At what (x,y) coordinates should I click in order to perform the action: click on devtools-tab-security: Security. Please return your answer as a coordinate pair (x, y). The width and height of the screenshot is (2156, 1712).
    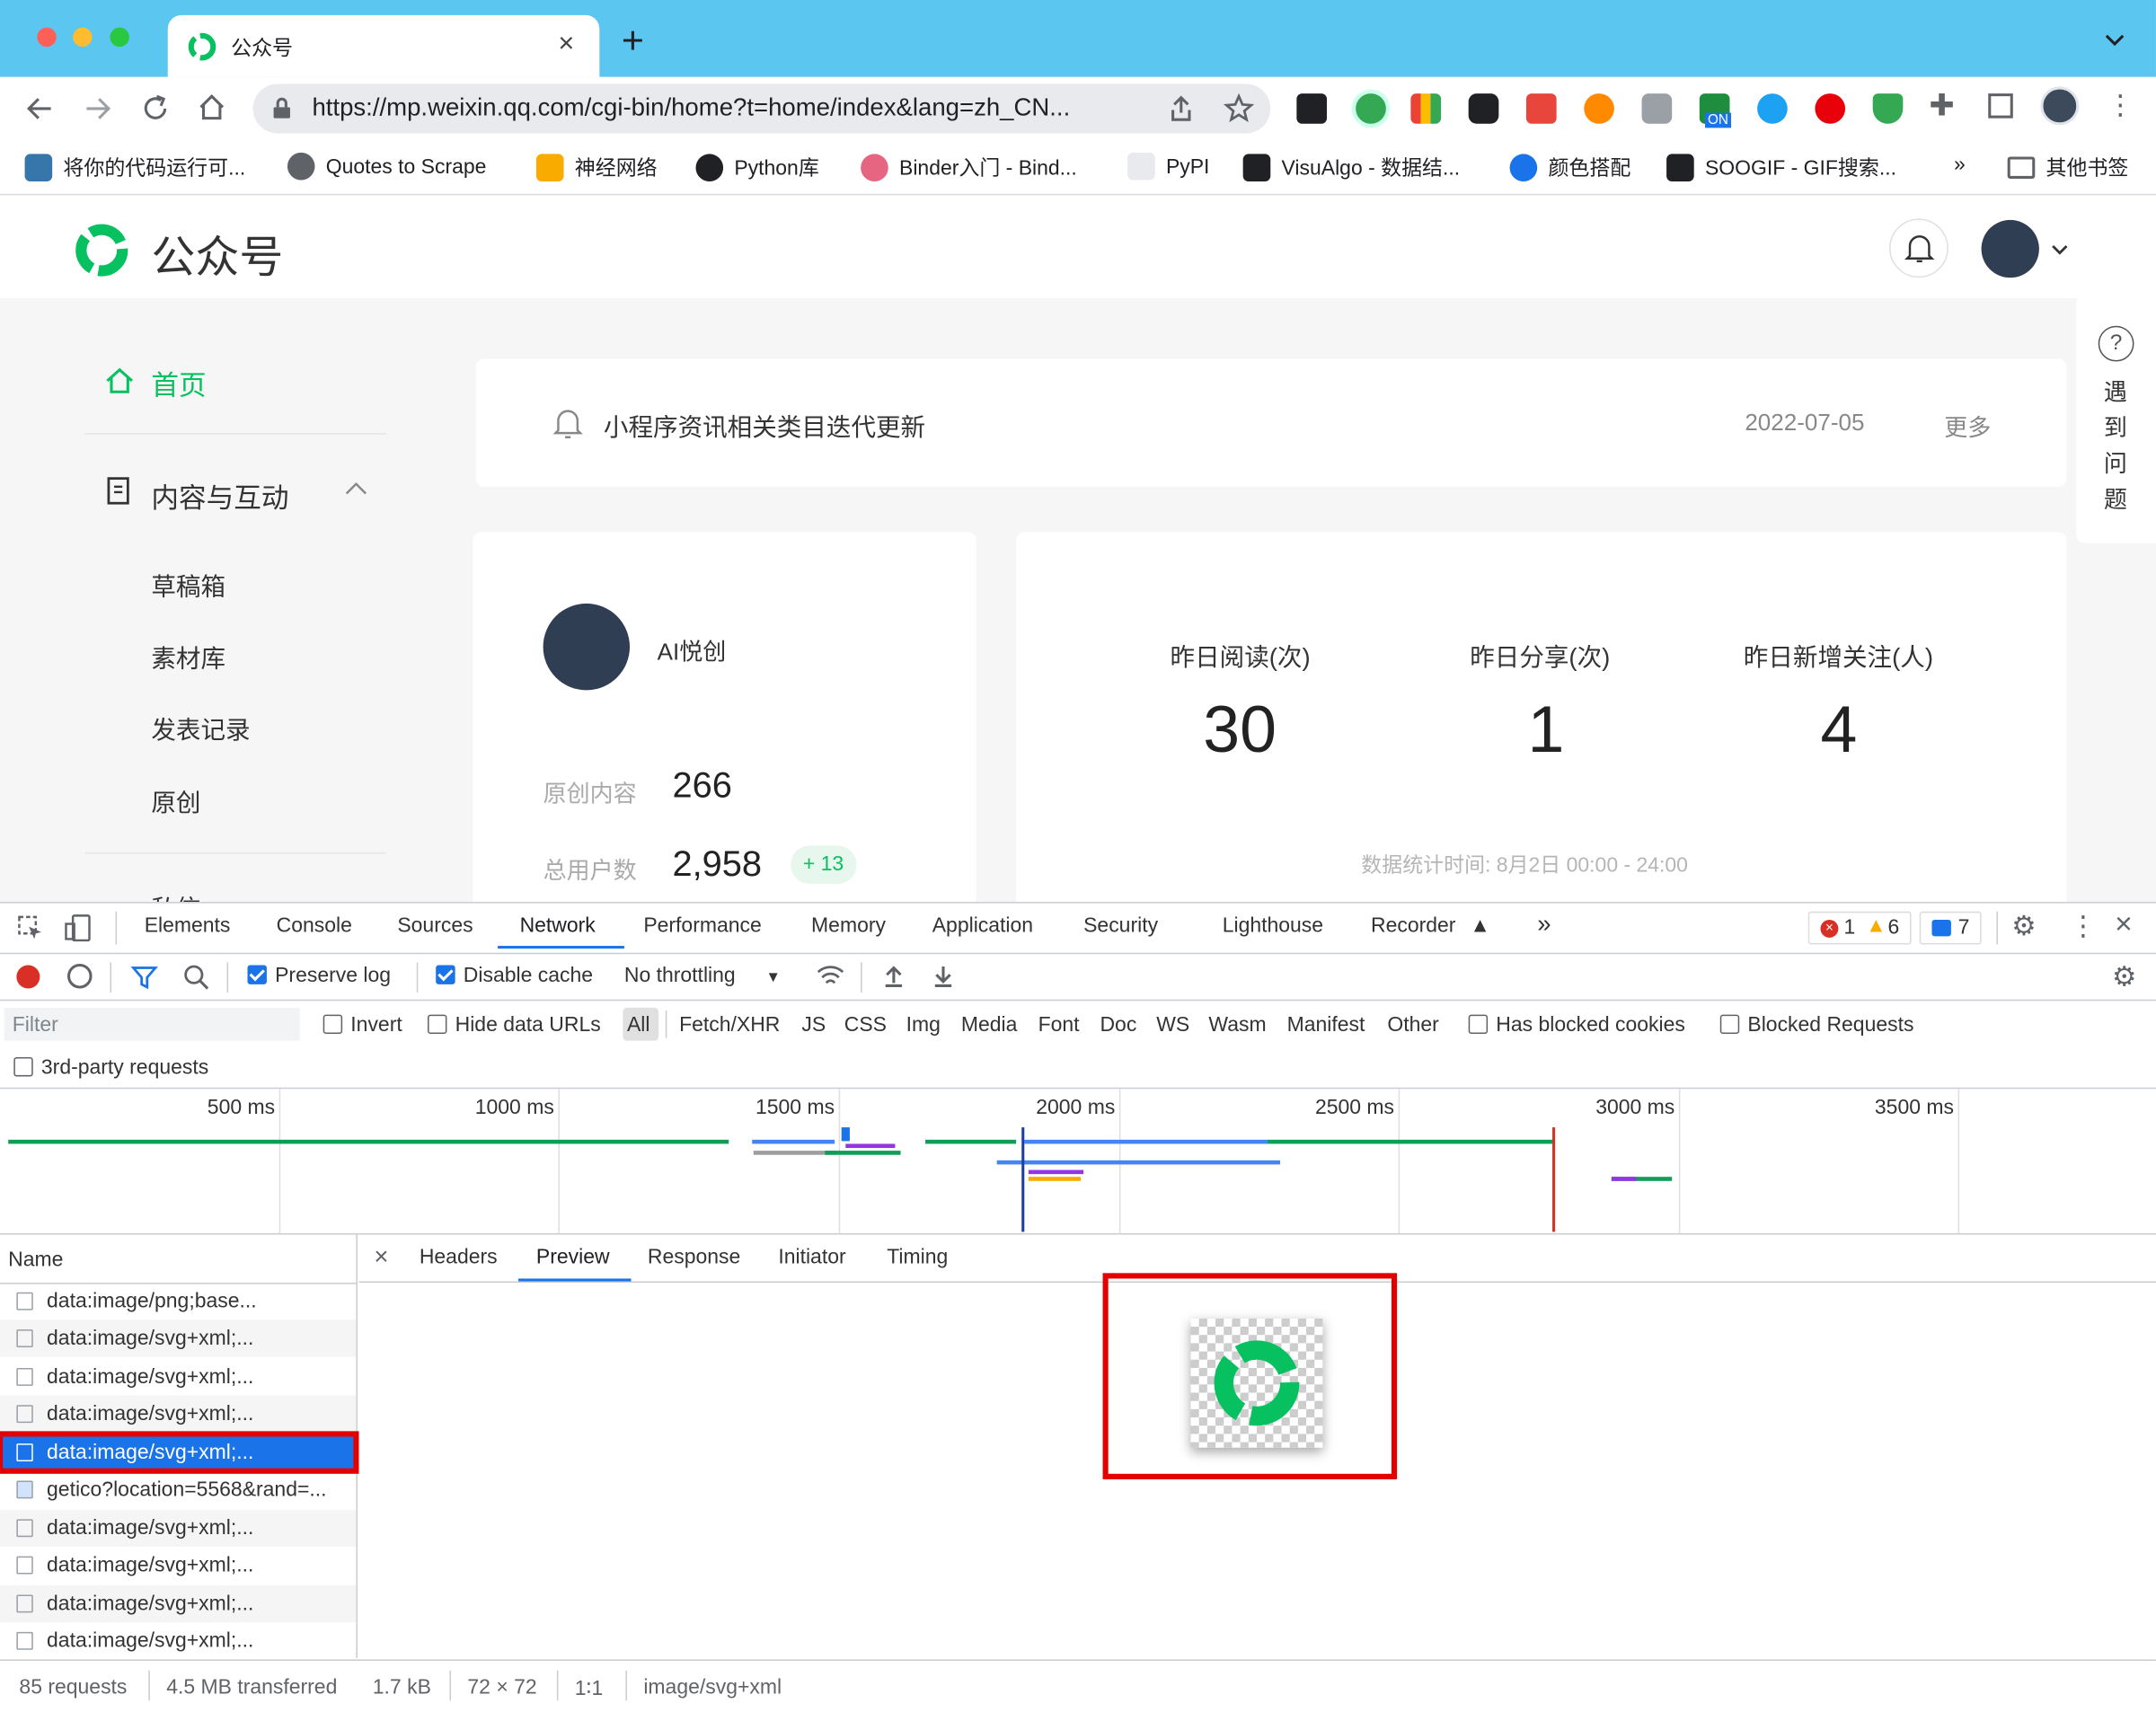
    Looking at the image, I should click on (1121, 926).